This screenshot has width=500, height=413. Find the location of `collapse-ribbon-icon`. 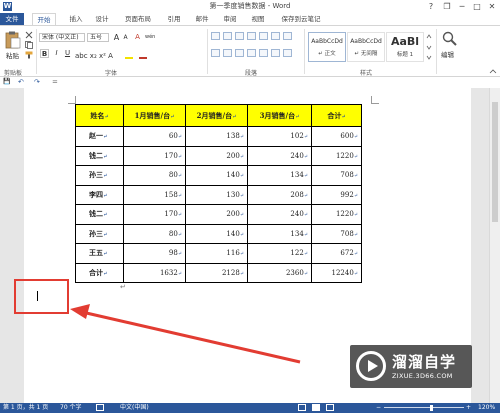

collapse-ribbon-icon is located at coordinates (493, 71).